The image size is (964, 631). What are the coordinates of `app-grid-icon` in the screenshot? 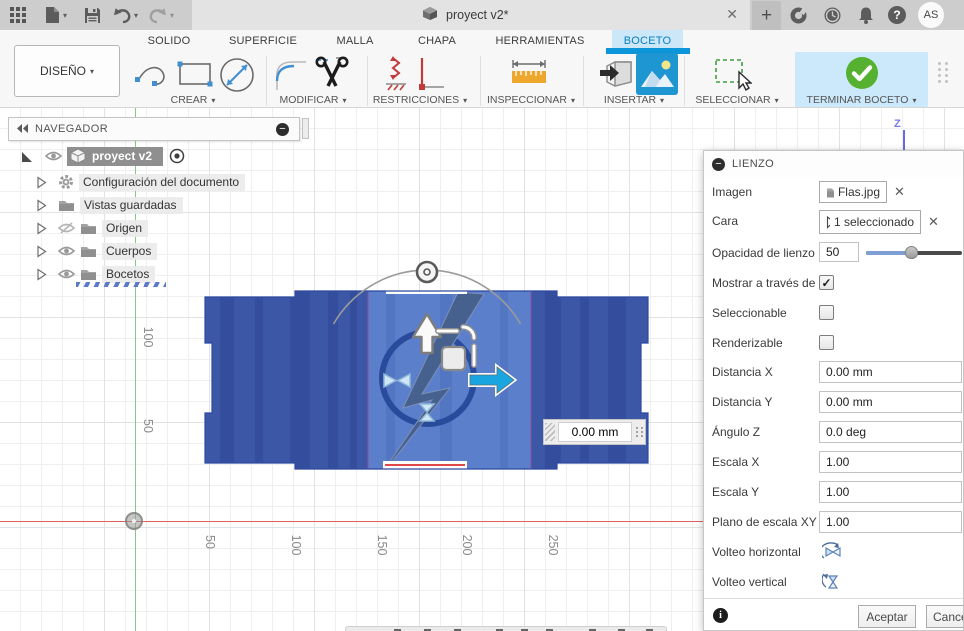 It's located at (18, 15).